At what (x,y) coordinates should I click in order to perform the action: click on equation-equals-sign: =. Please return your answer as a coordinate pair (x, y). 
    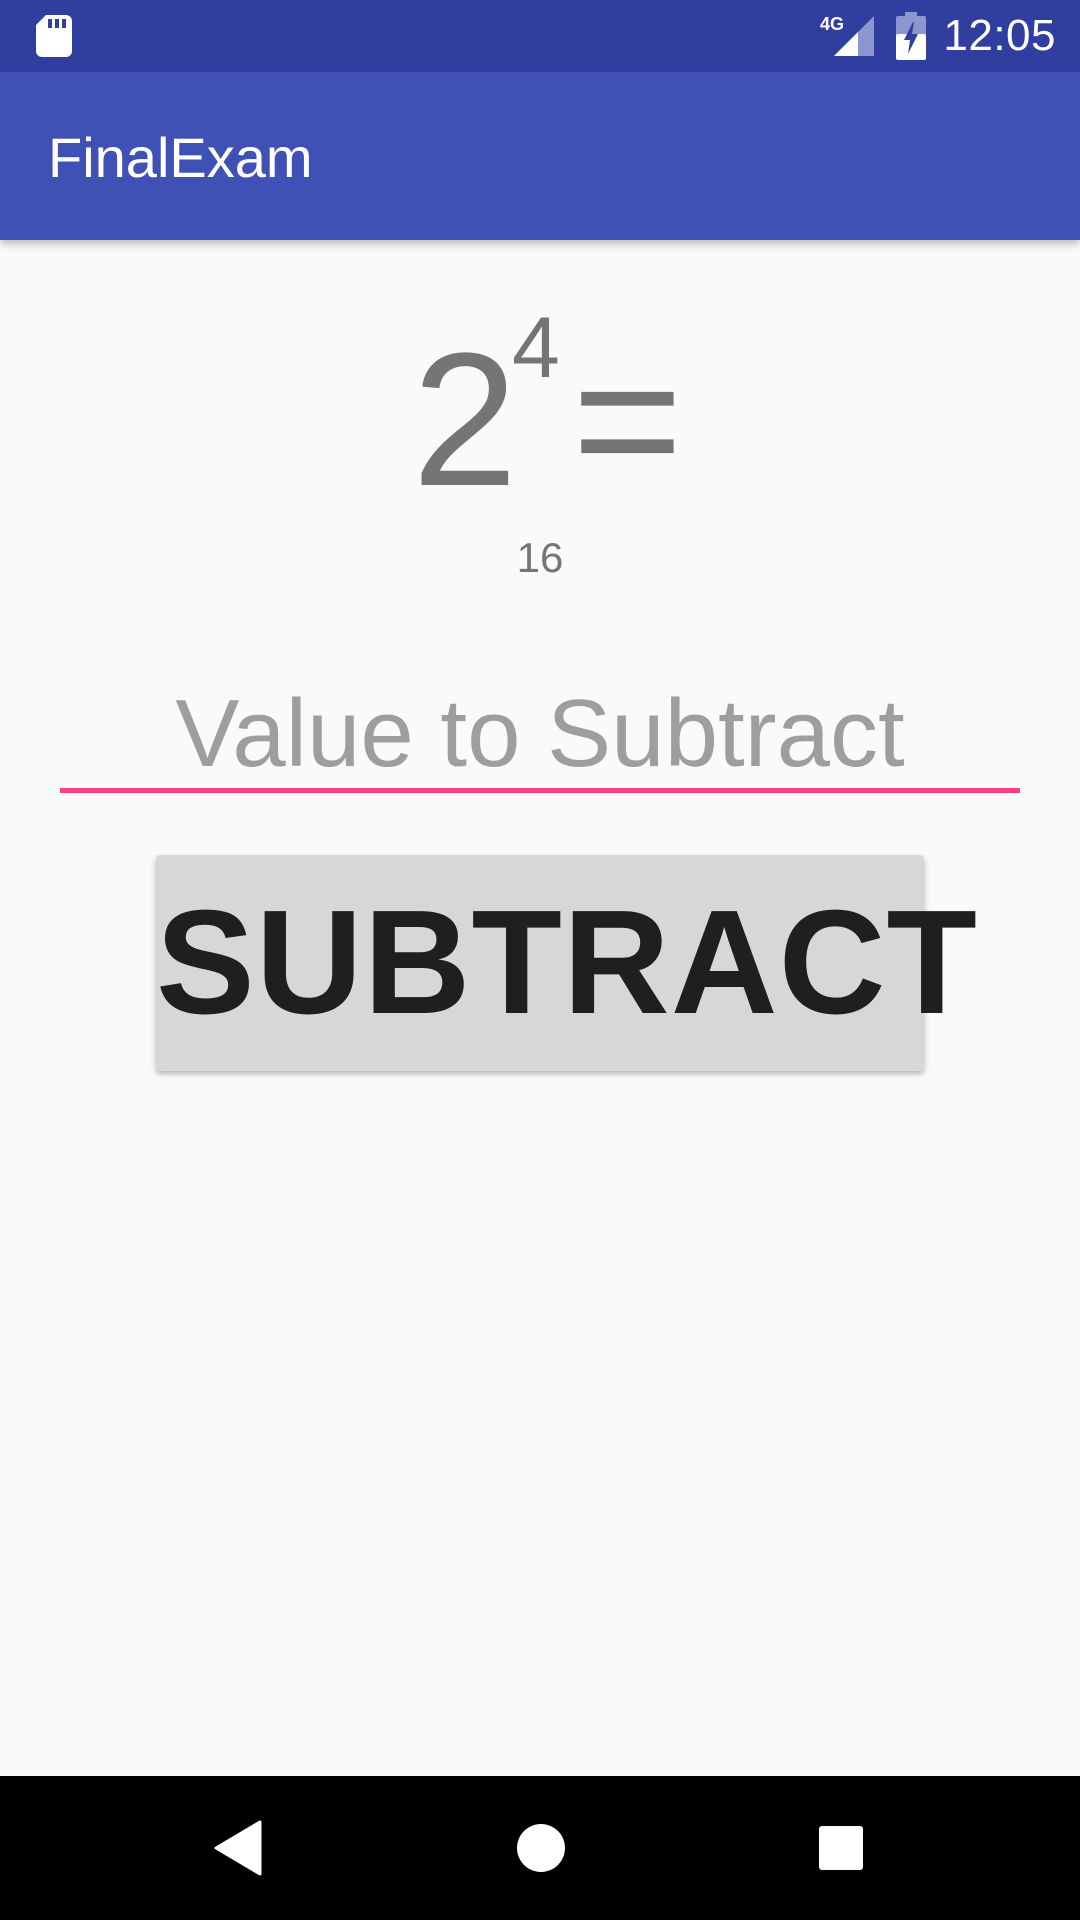
    Looking at the image, I should click on (627, 420).